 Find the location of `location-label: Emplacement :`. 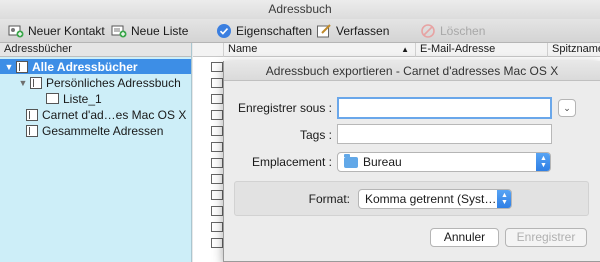

location-label: Emplacement : is located at coordinates (291, 162).